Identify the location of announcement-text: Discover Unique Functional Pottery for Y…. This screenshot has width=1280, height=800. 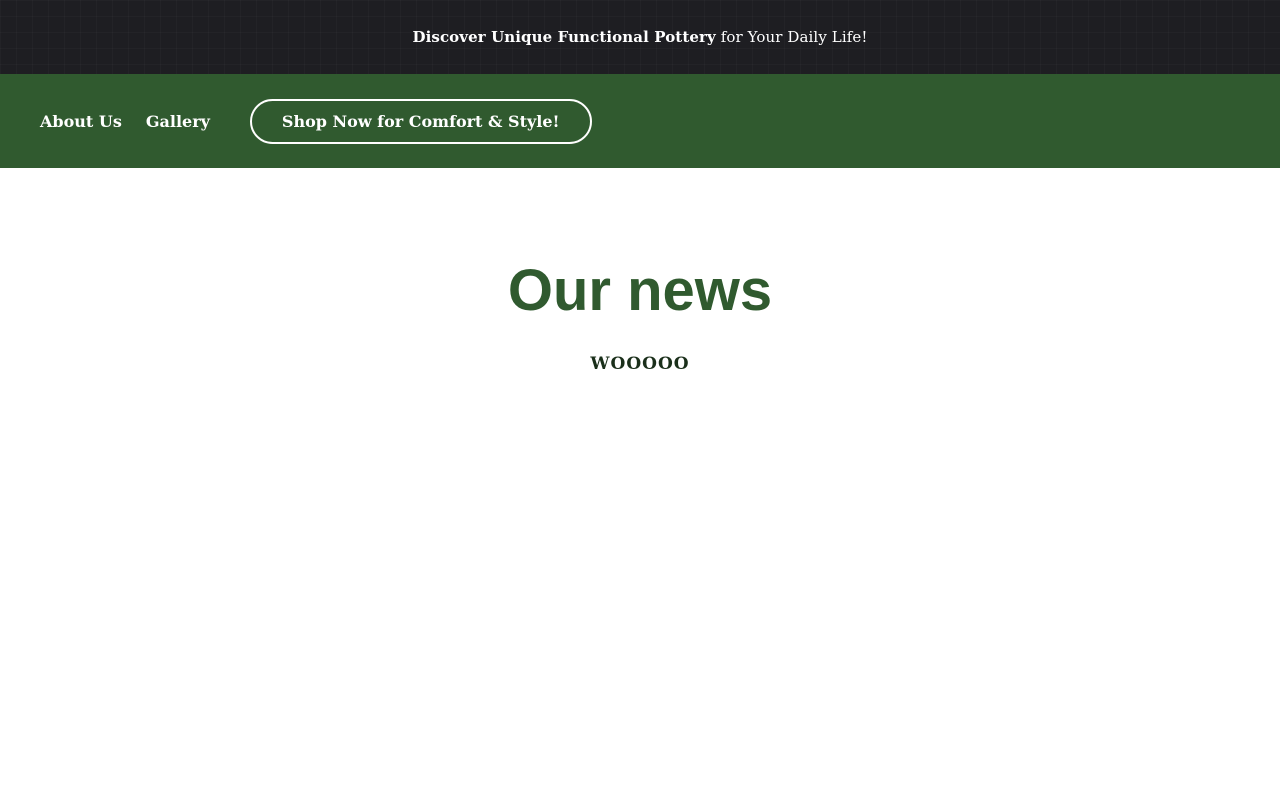
(640, 37).